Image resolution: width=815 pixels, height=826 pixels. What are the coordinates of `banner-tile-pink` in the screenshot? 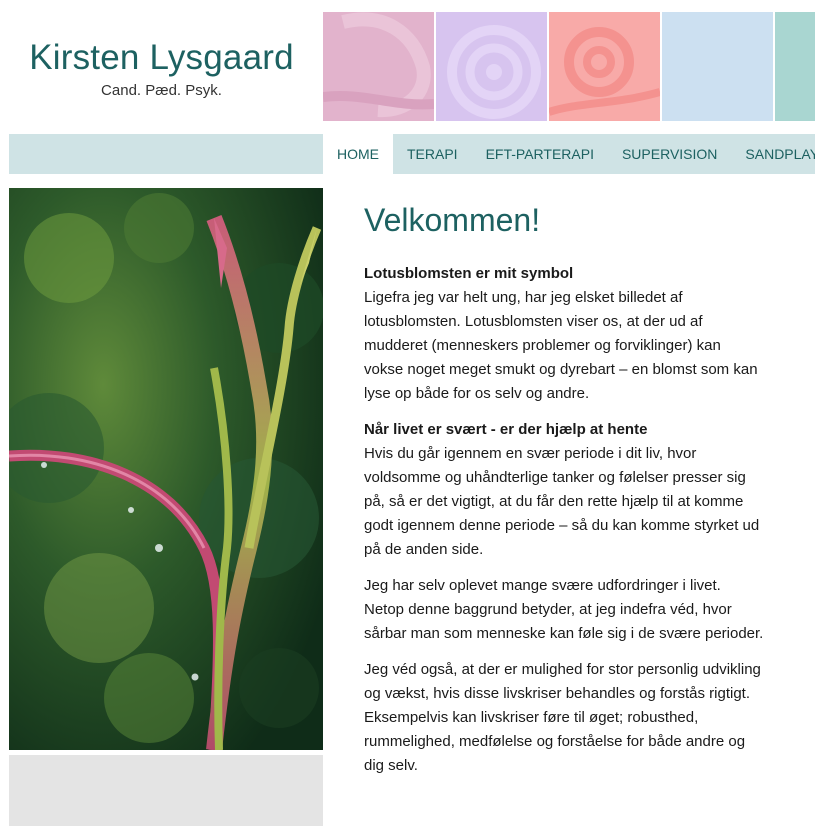 It's located at (378, 66).